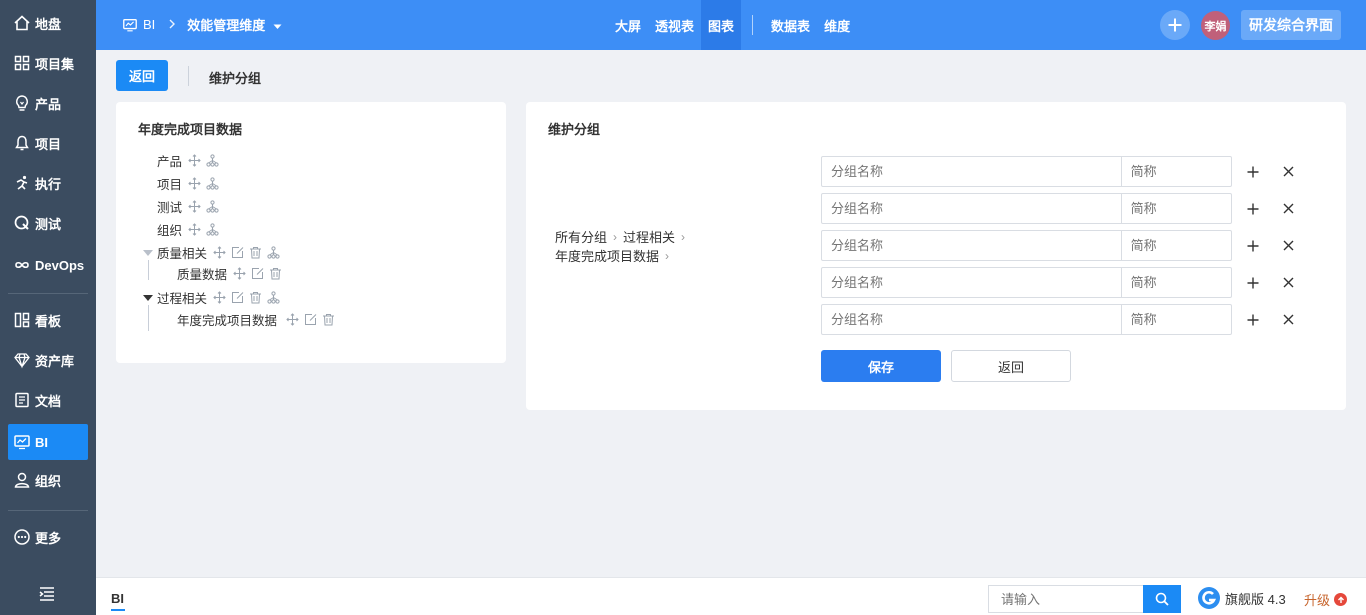 Image resolution: width=1366 pixels, height=615 pixels. What do you see at coordinates (48, 537) in the screenshot?
I see `sidebar-item-more: 更多` at bounding box center [48, 537].